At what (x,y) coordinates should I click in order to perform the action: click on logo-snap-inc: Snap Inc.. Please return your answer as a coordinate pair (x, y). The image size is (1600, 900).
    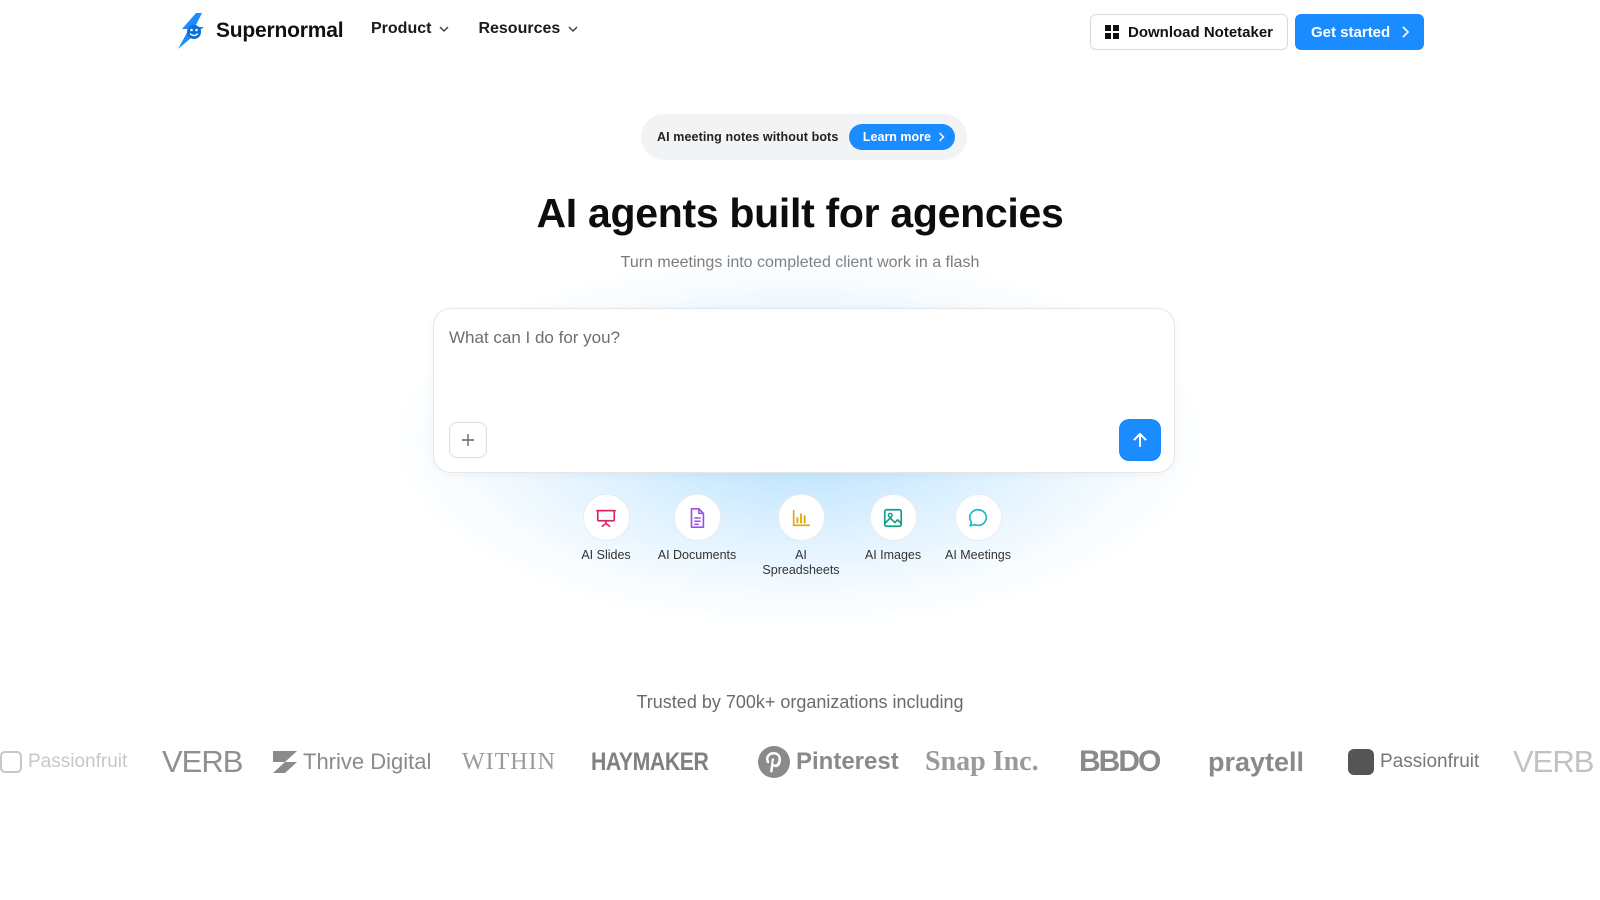
    Looking at the image, I should click on (982, 761).